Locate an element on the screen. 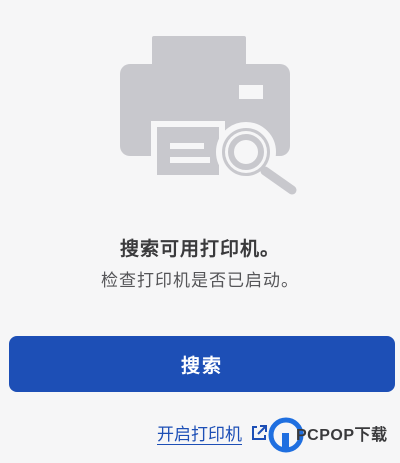 The width and height of the screenshot is (400, 463). open-printer-link: 开启打印机 is located at coordinates (212, 432).